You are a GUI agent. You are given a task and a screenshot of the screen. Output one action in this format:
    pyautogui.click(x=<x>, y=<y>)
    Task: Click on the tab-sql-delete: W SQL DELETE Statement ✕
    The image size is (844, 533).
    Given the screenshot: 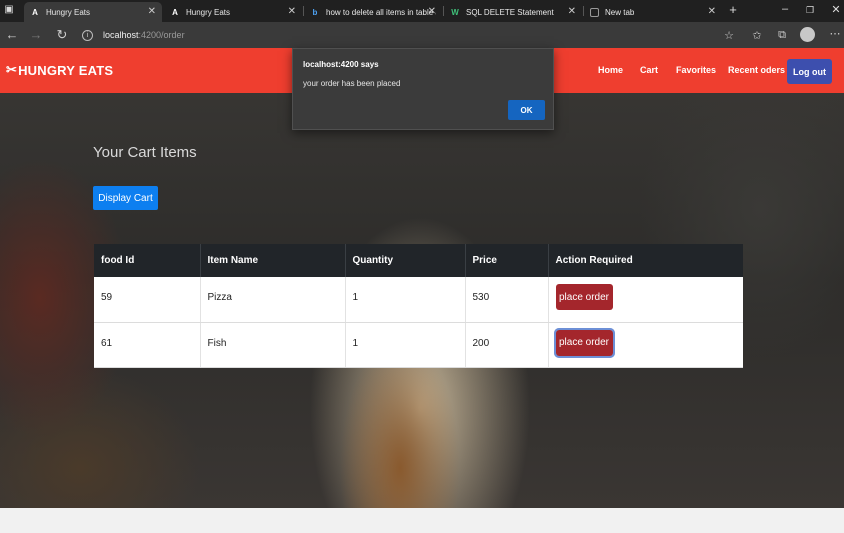 What is the action you would take?
    pyautogui.click(x=513, y=12)
    